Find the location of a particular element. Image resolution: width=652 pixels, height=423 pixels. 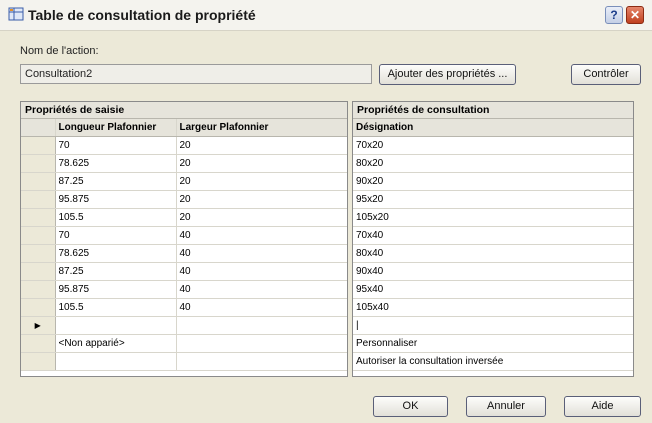

table-row: 95x20 is located at coordinates (493, 199).